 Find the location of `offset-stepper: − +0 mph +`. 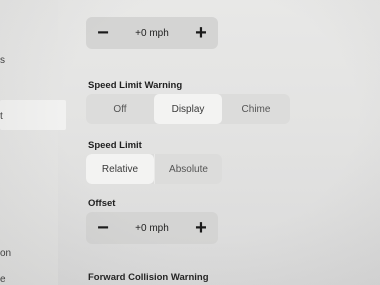

offset-stepper: − +0 mph + is located at coordinates (152, 228).